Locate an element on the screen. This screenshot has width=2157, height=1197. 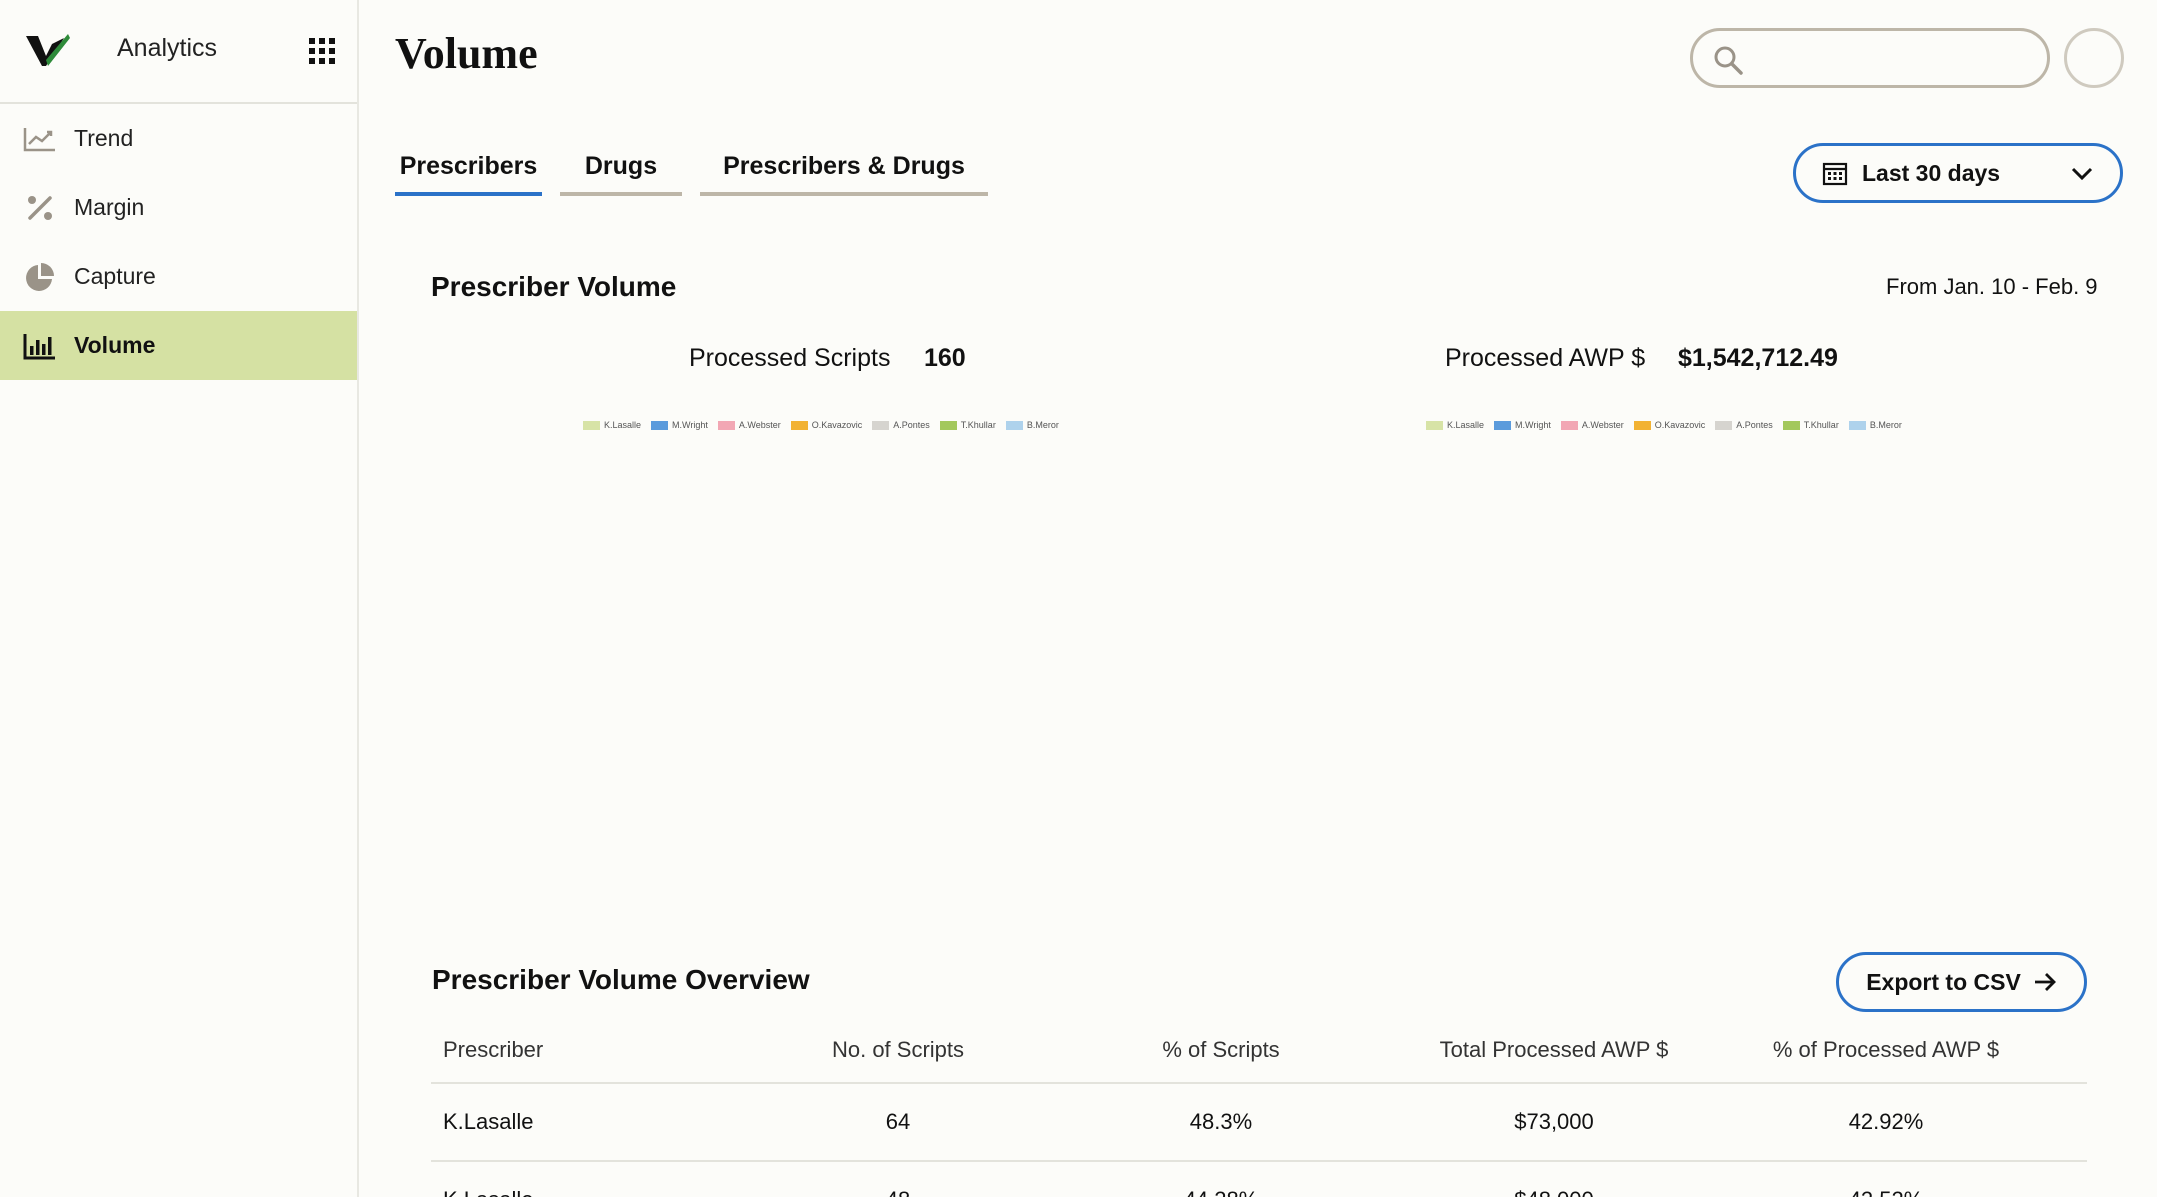
date-range-select: Last 30 days is located at coordinates (1958, 173).